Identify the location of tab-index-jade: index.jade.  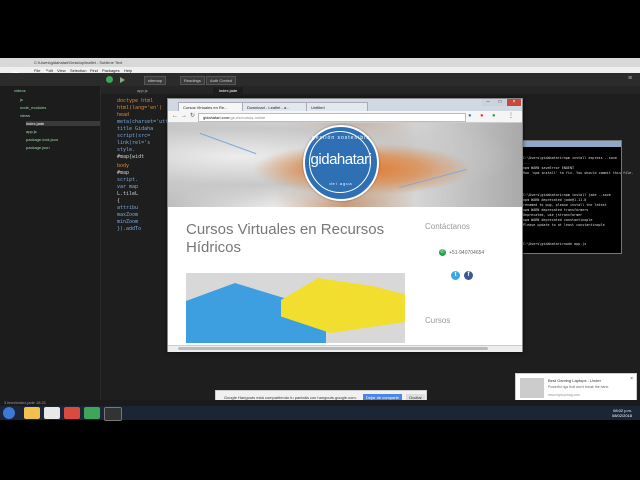
(228, 90).